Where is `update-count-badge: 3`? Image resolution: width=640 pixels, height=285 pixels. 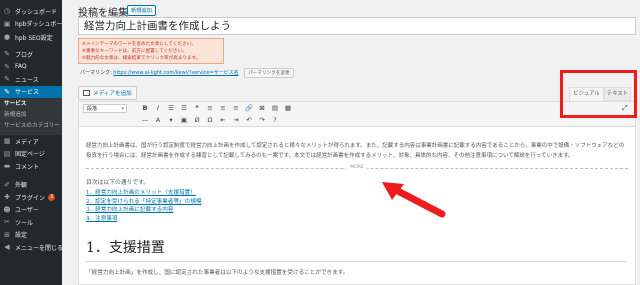 update-count-badge: 3 is located at coordinates (52, 197).